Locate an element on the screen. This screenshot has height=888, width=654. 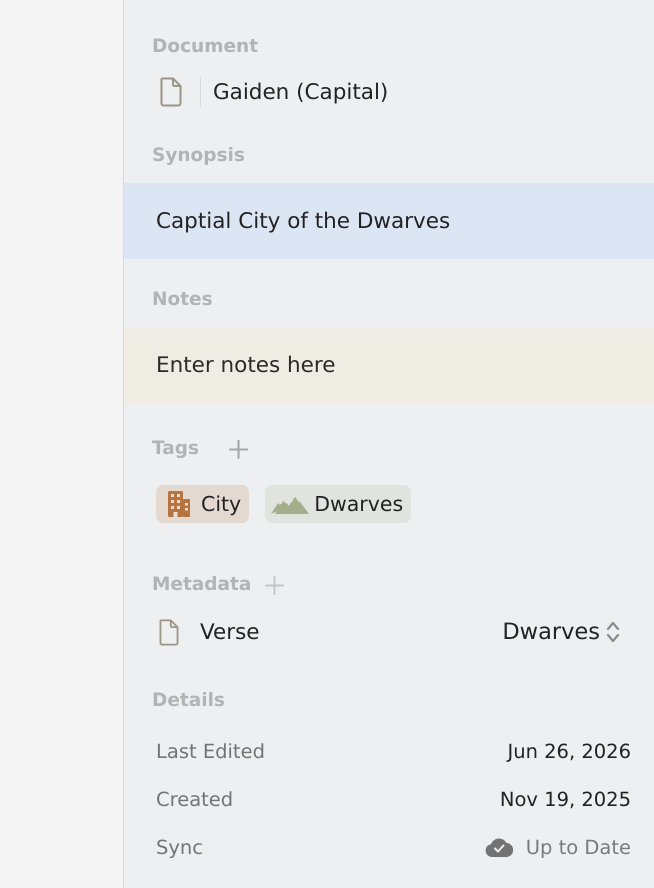
section-label: Document is located at coordinates (205, 47).